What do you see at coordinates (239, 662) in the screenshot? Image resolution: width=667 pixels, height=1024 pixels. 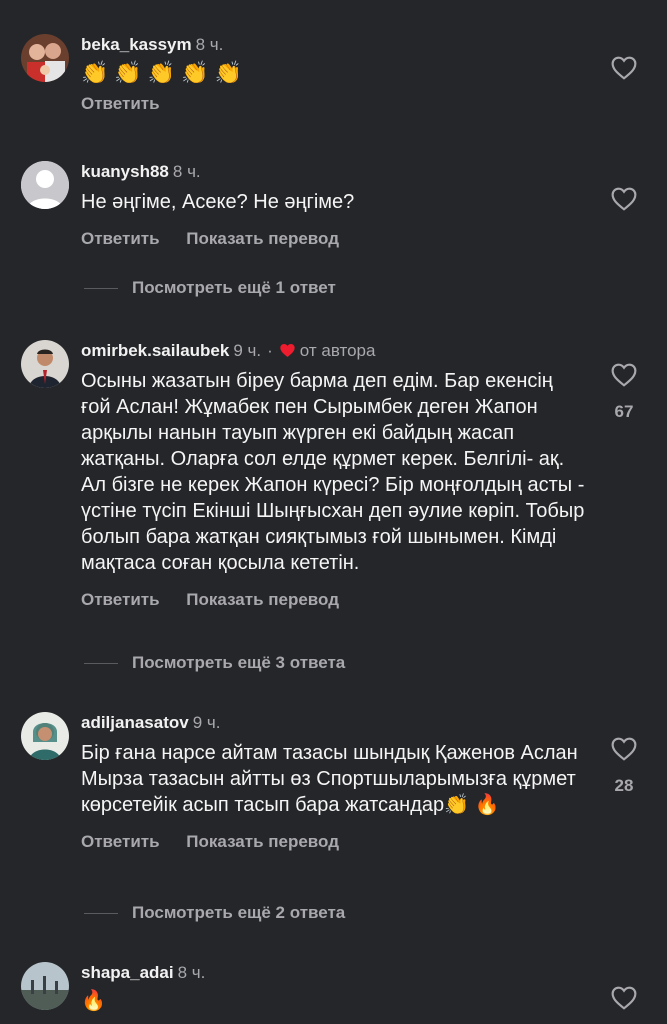 I see `view-more-replies-label: Посмотреть ещё 3 ответа` at bounding box center [239, 662].